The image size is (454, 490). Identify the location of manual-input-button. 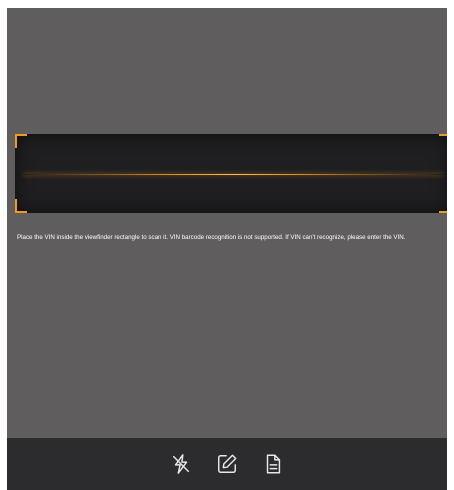
(227, 464).